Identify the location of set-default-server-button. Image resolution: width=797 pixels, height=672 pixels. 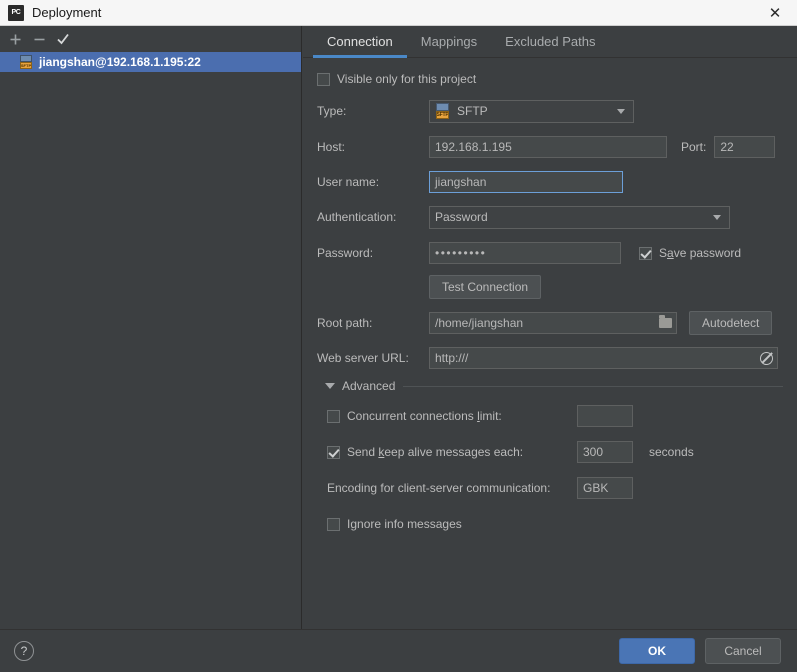
(63, 39).